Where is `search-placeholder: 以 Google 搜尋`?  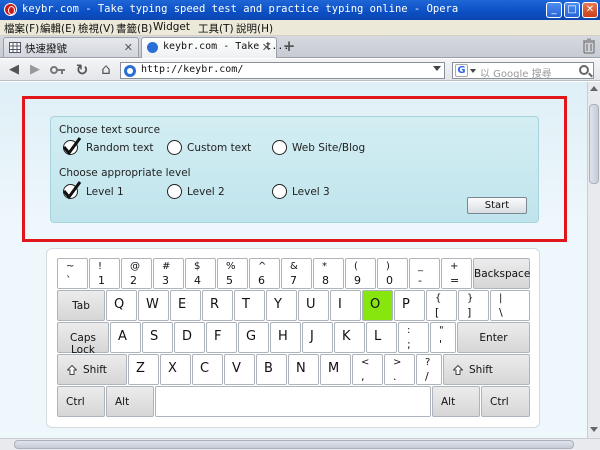
search-placeholder: 以 Google 搜尋 is located at coordinates (516, 74).